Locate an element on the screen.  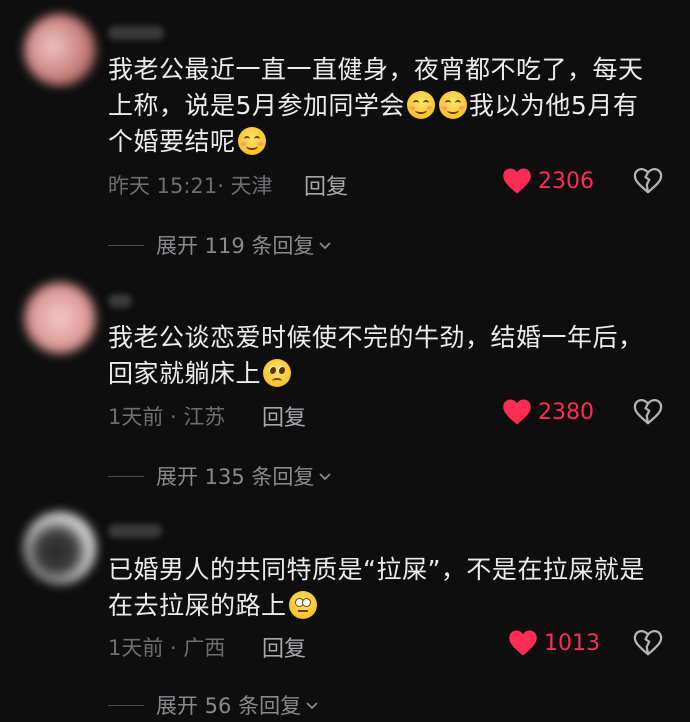
comment-text: 我老公谈恋爱时候使不完的牛劲，结婚一年后，回家就躺床上 is located at coordinates (380, 356).